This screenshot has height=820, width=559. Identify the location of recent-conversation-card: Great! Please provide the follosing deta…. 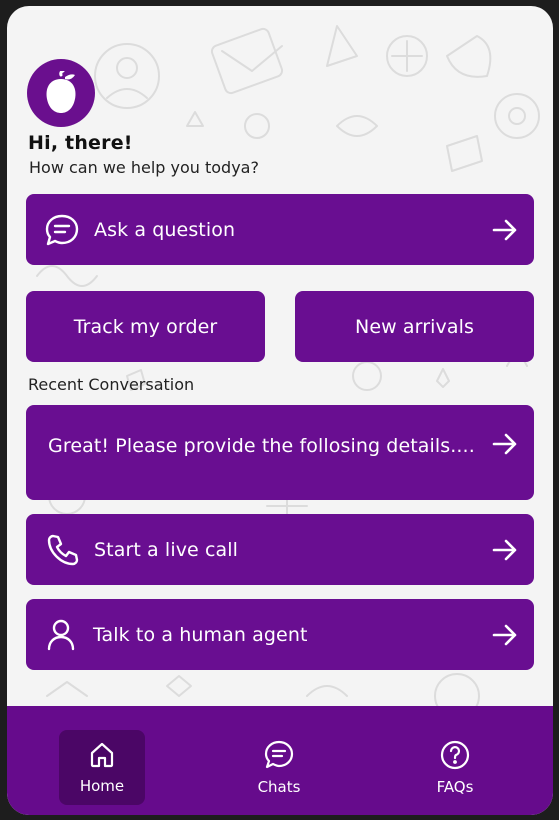
(280, 452).